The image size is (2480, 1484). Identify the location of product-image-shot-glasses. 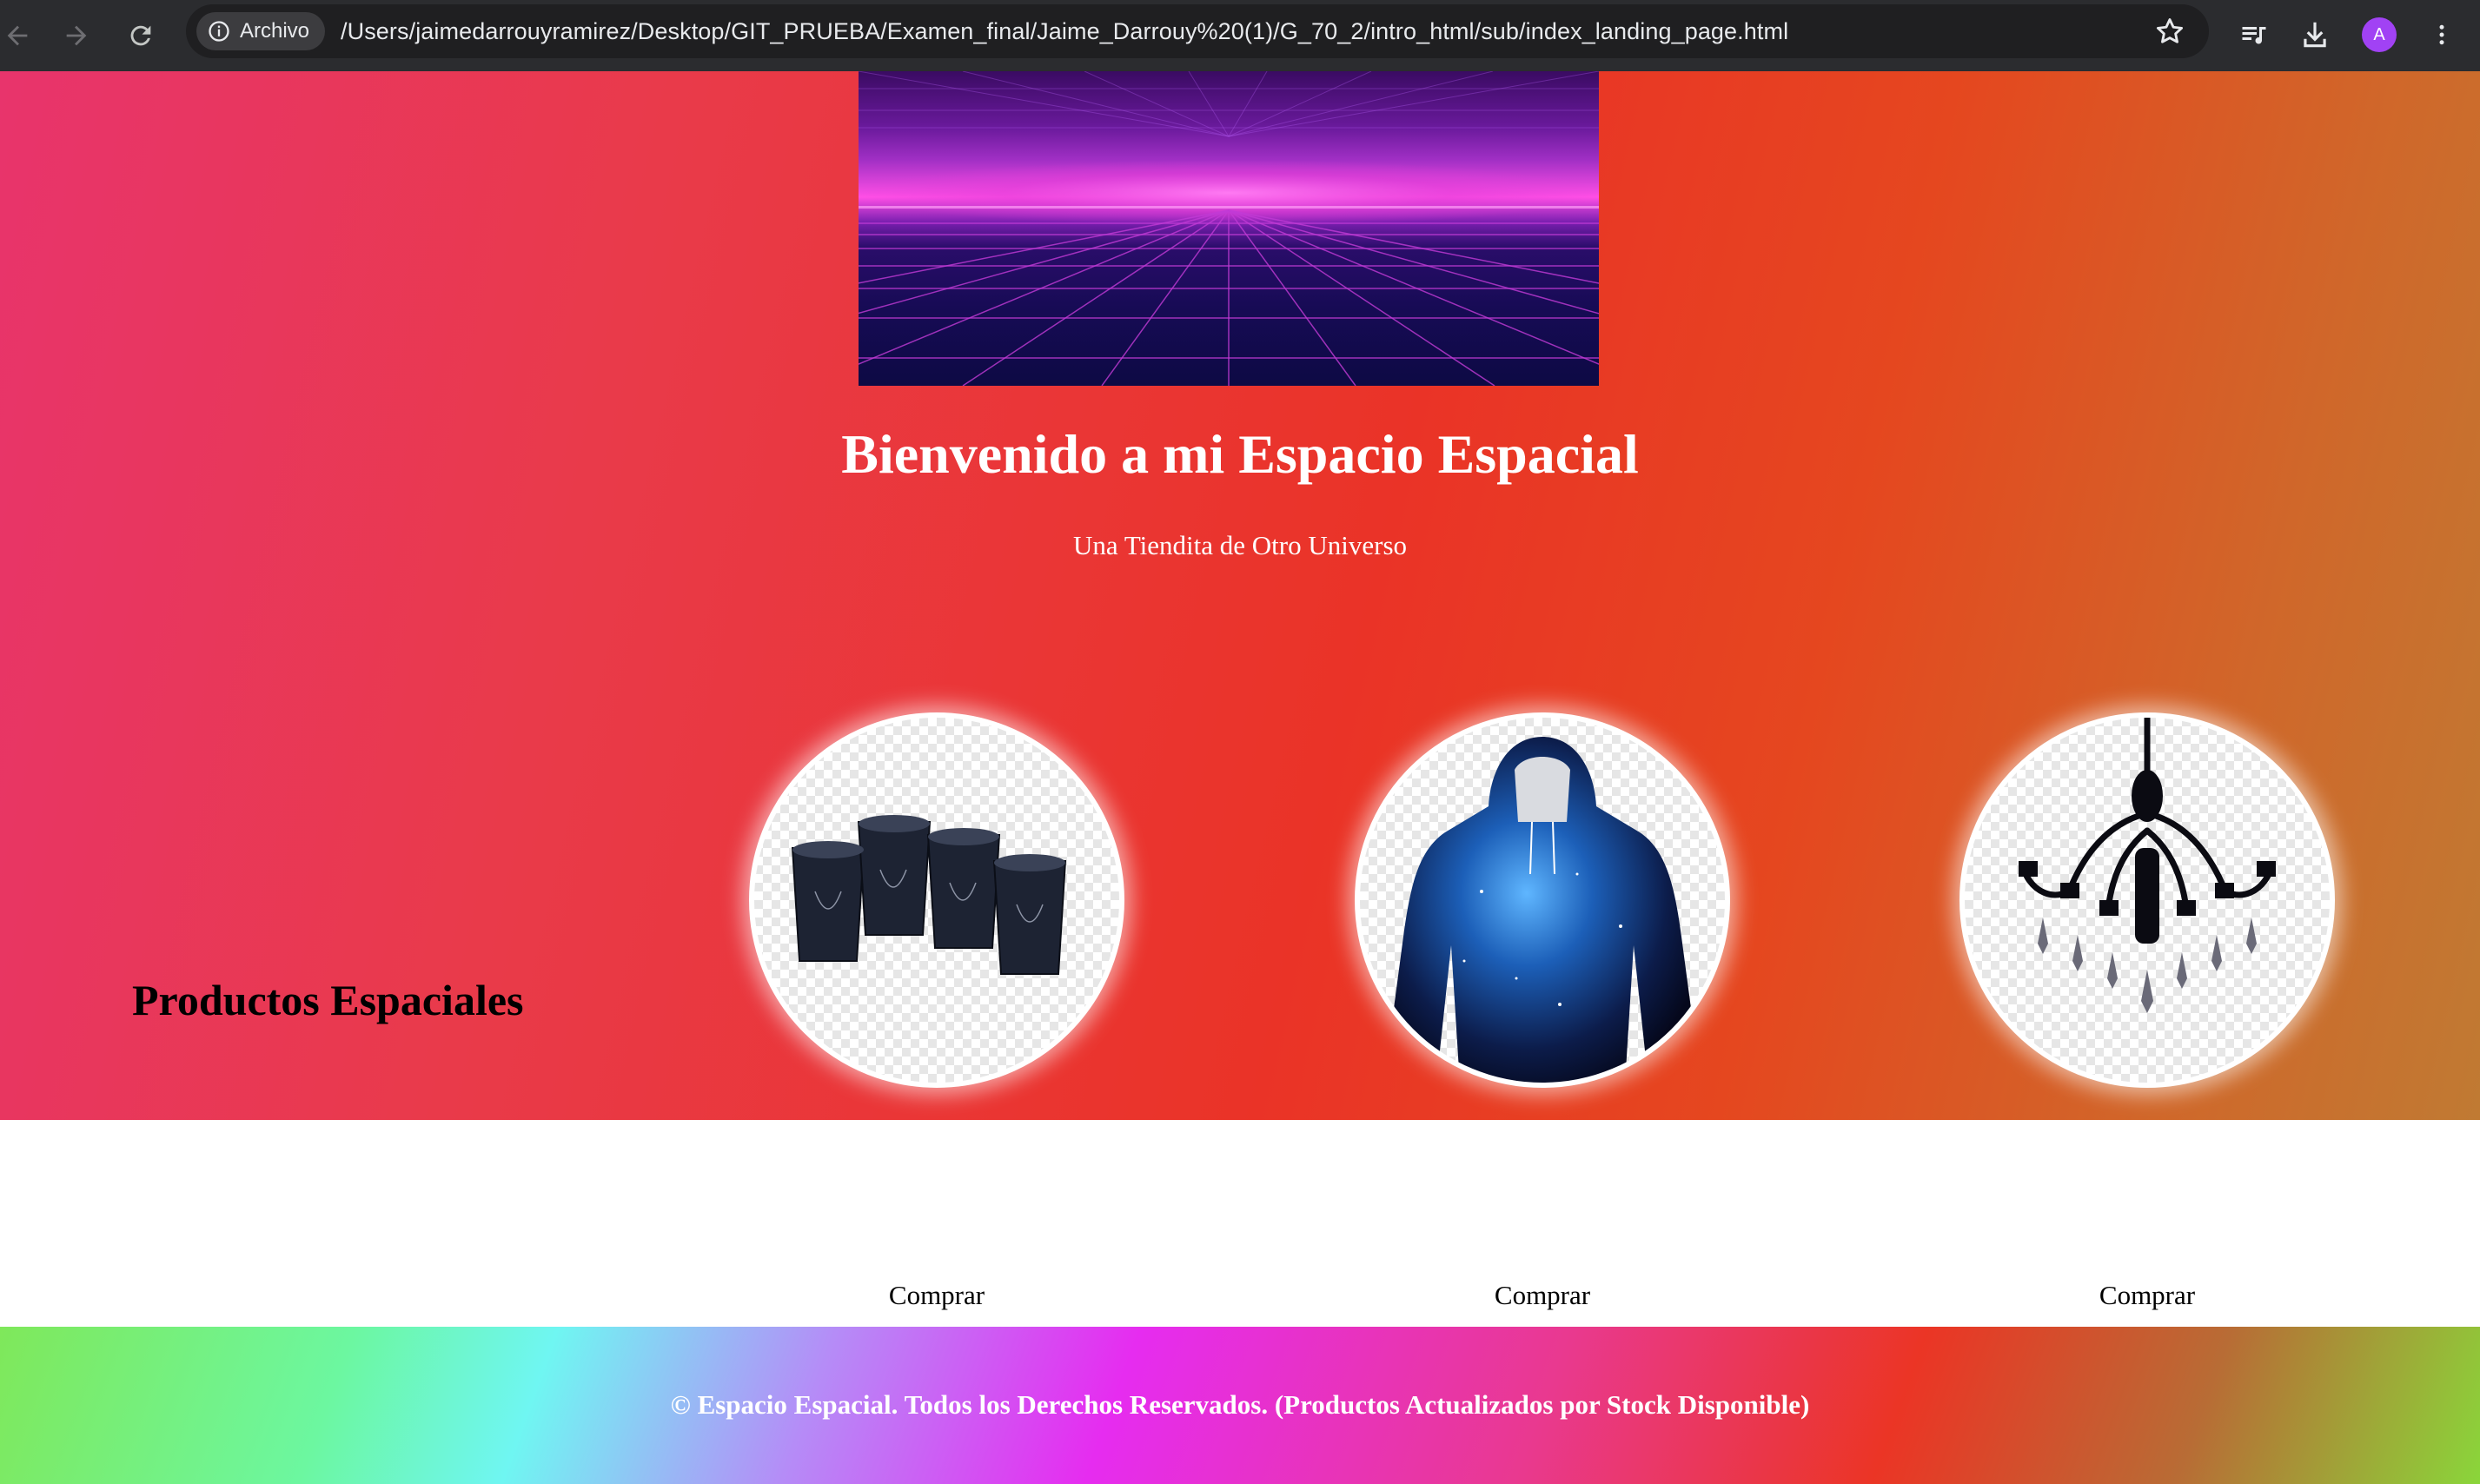
(937, 900).